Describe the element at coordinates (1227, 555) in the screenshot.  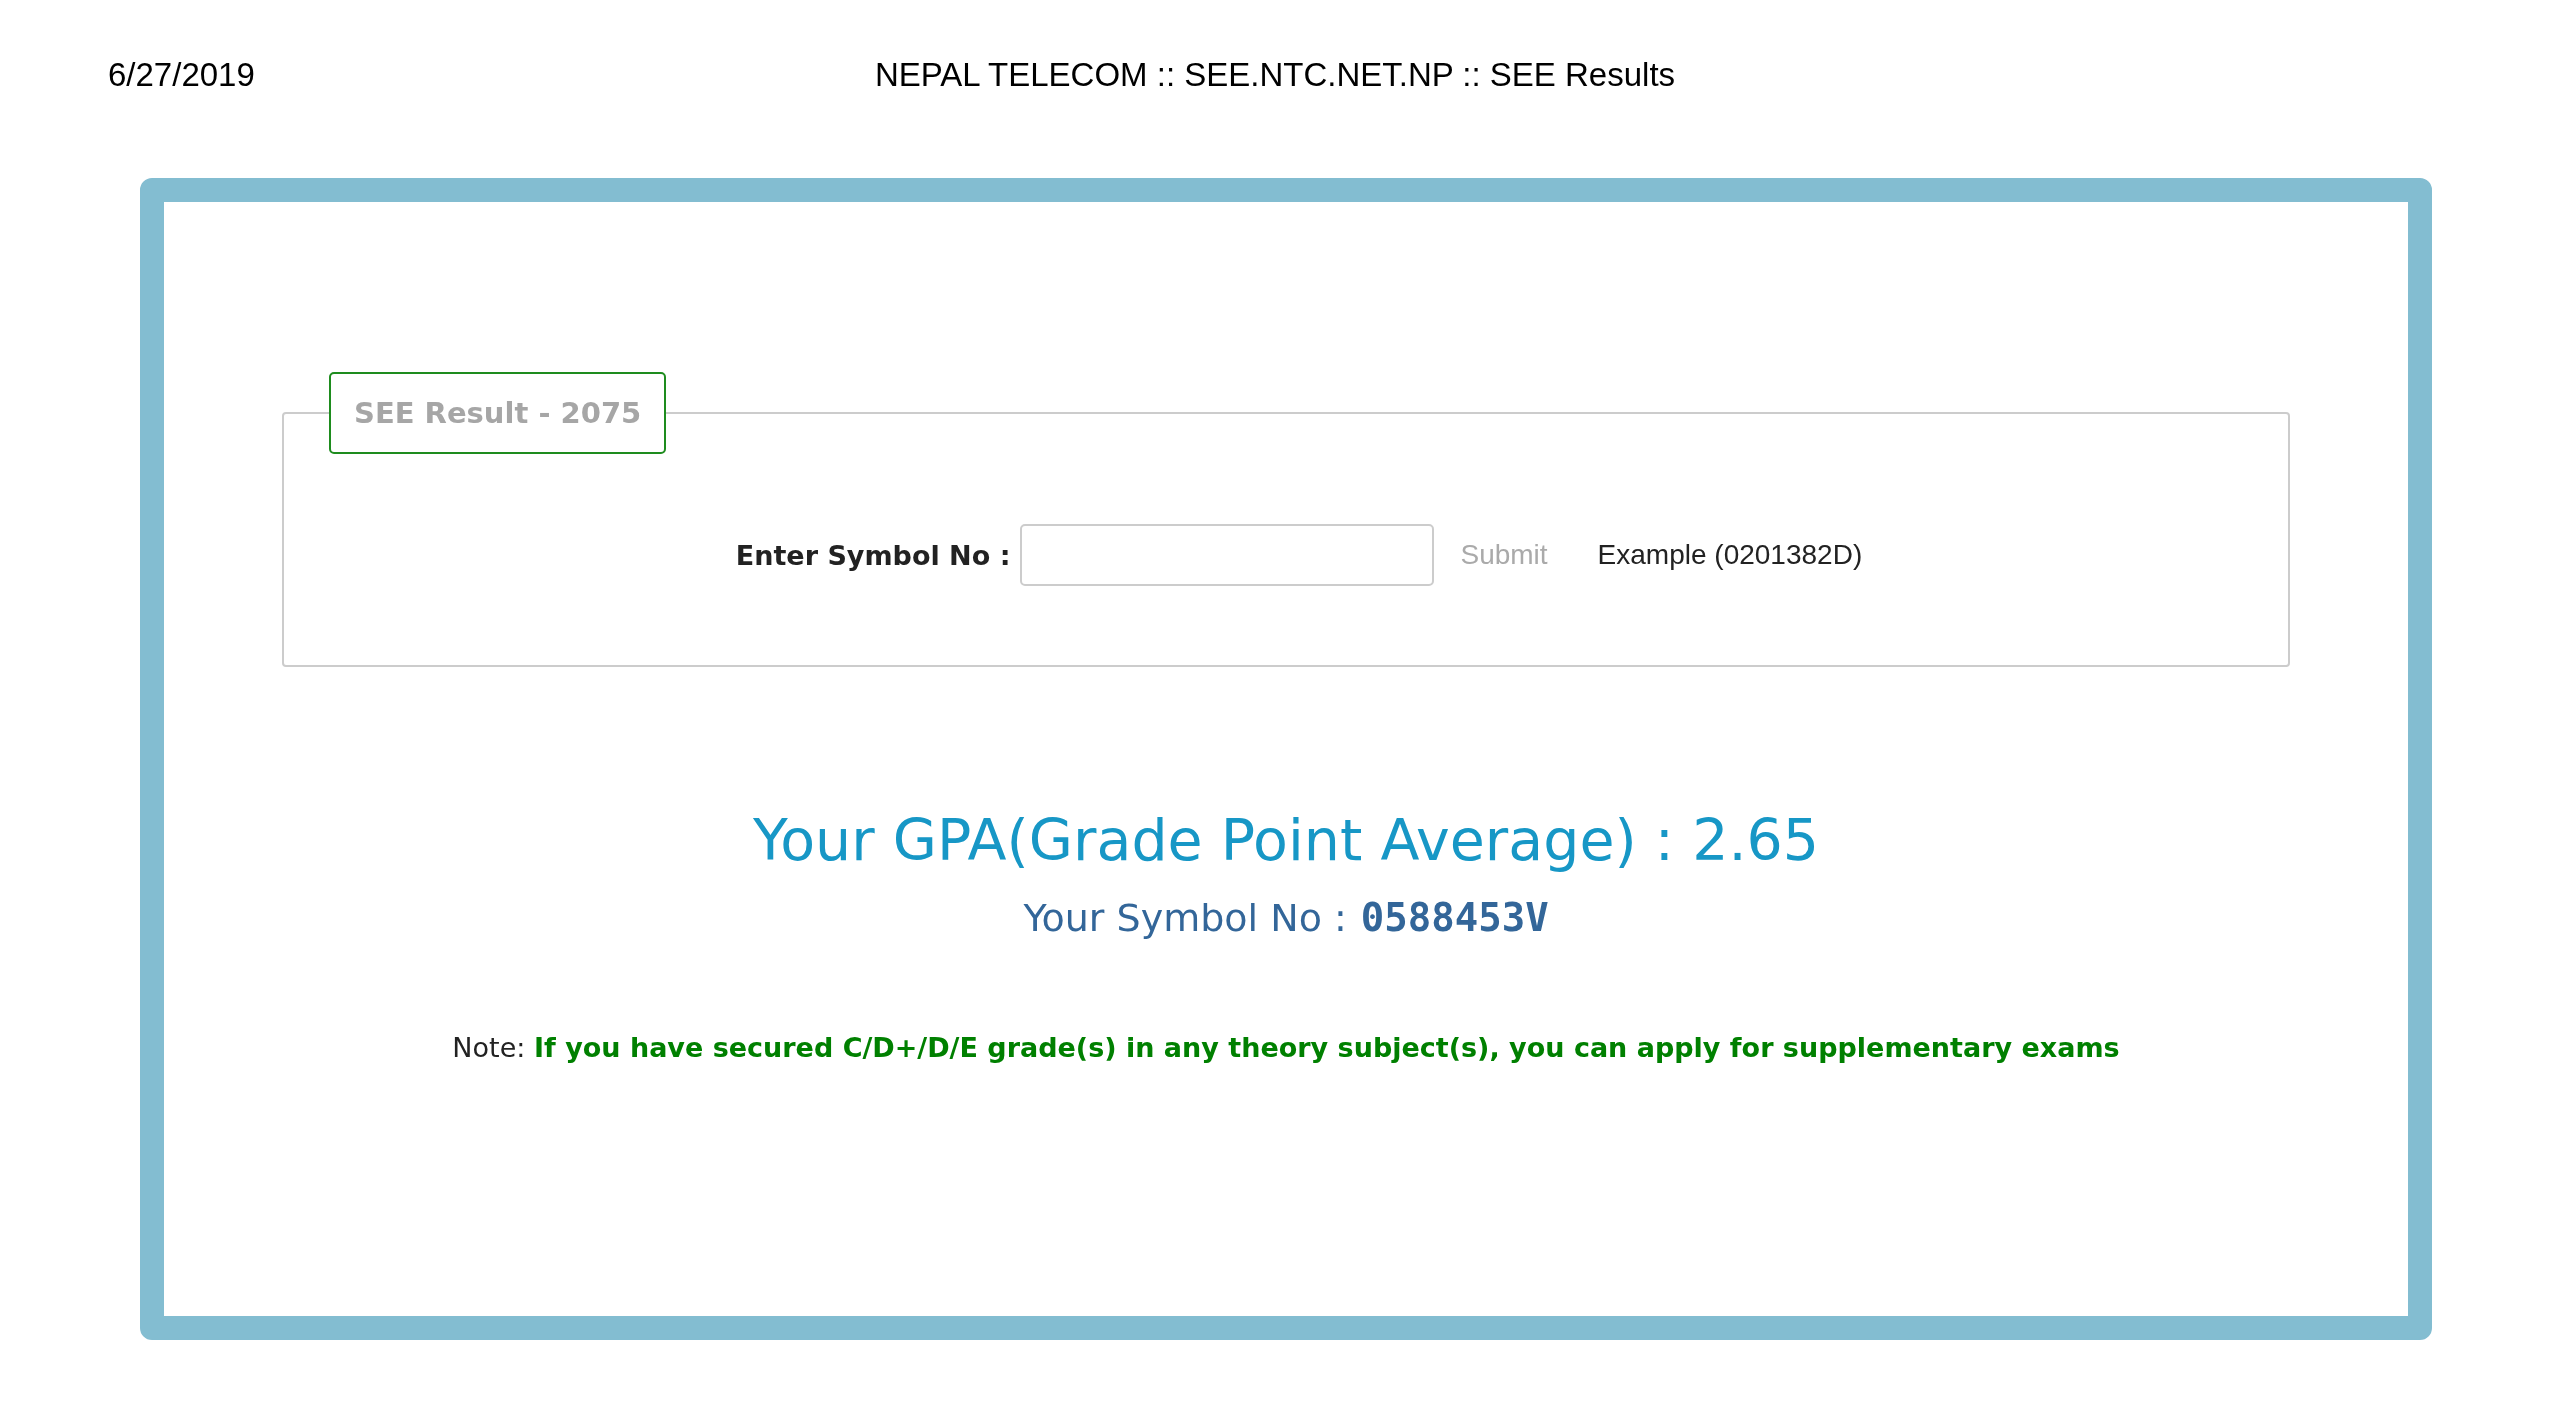
I see `symbol-input-field` at that location.